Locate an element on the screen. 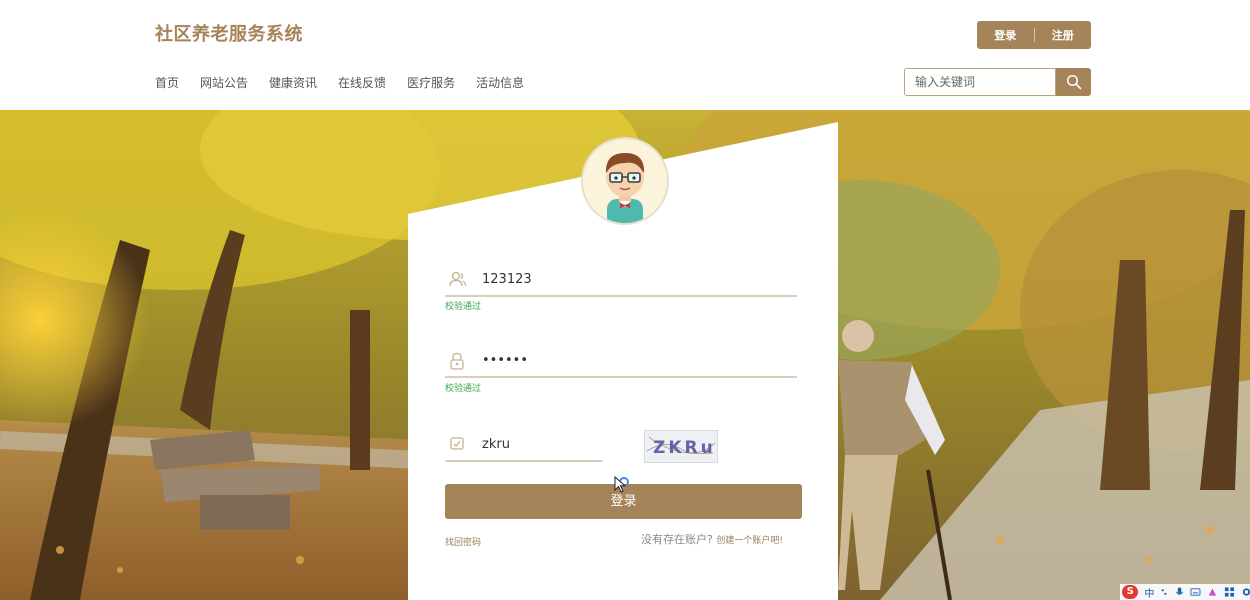 Image resolution: width=1250 pixels, height=600 pixels. captcha-image-graphic: ZKRu is located at coordinates (681, 447).